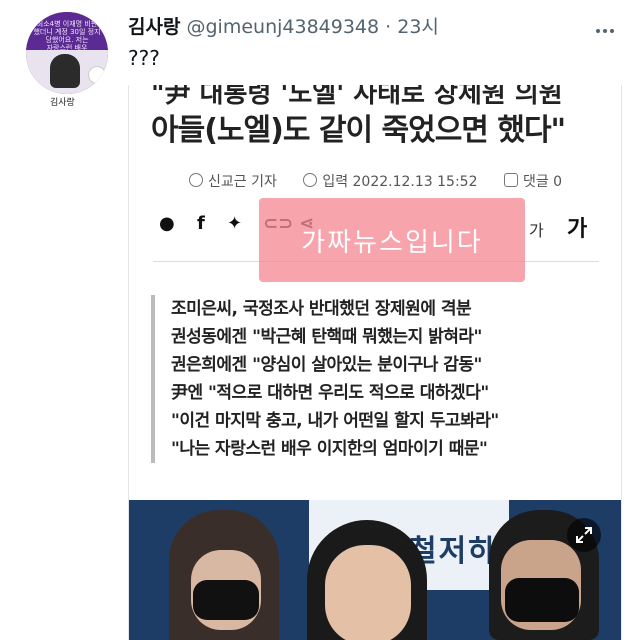 The width and height of the screenshot is (640, 640). I want to click on tweet-header: 김사랑 @gimeunj43849348 · 23시, so click(283, 25).